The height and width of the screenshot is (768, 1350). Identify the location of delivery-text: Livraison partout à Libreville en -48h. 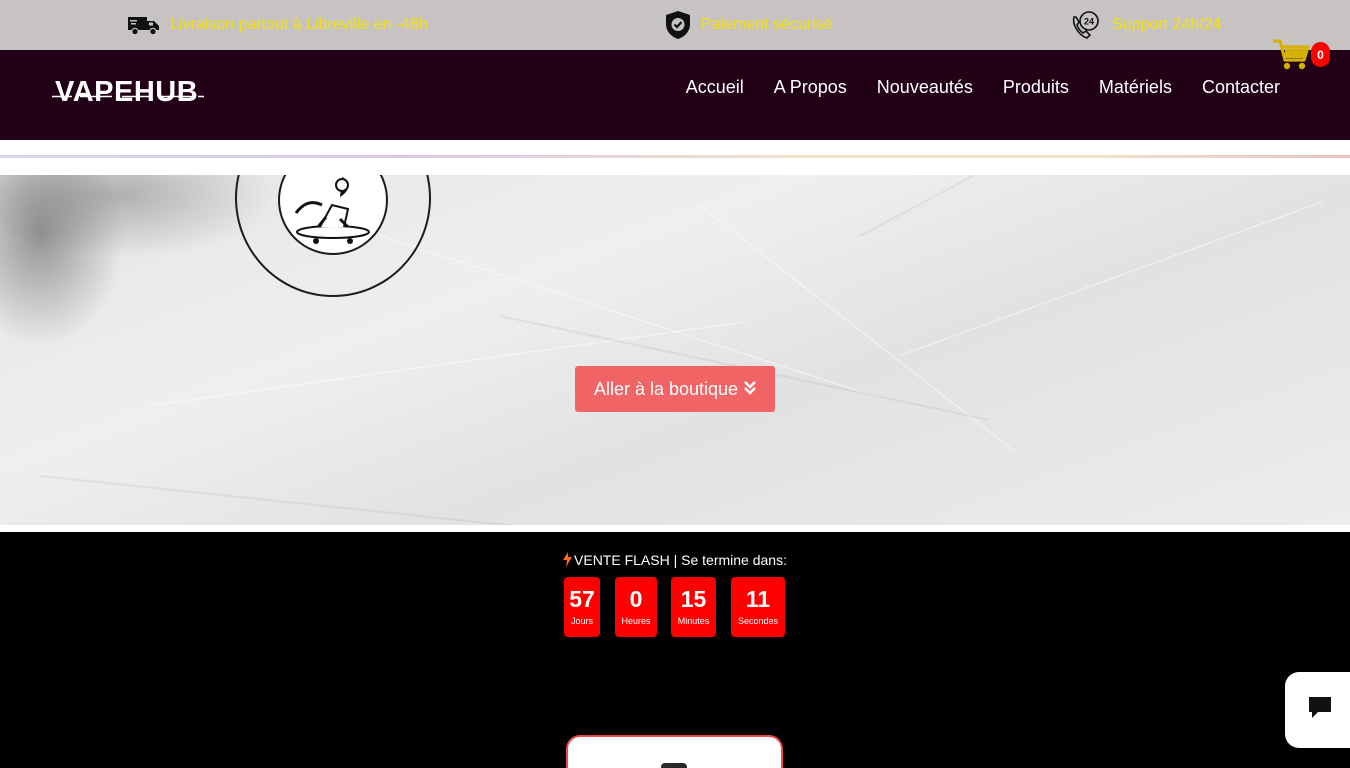
(299, 24).